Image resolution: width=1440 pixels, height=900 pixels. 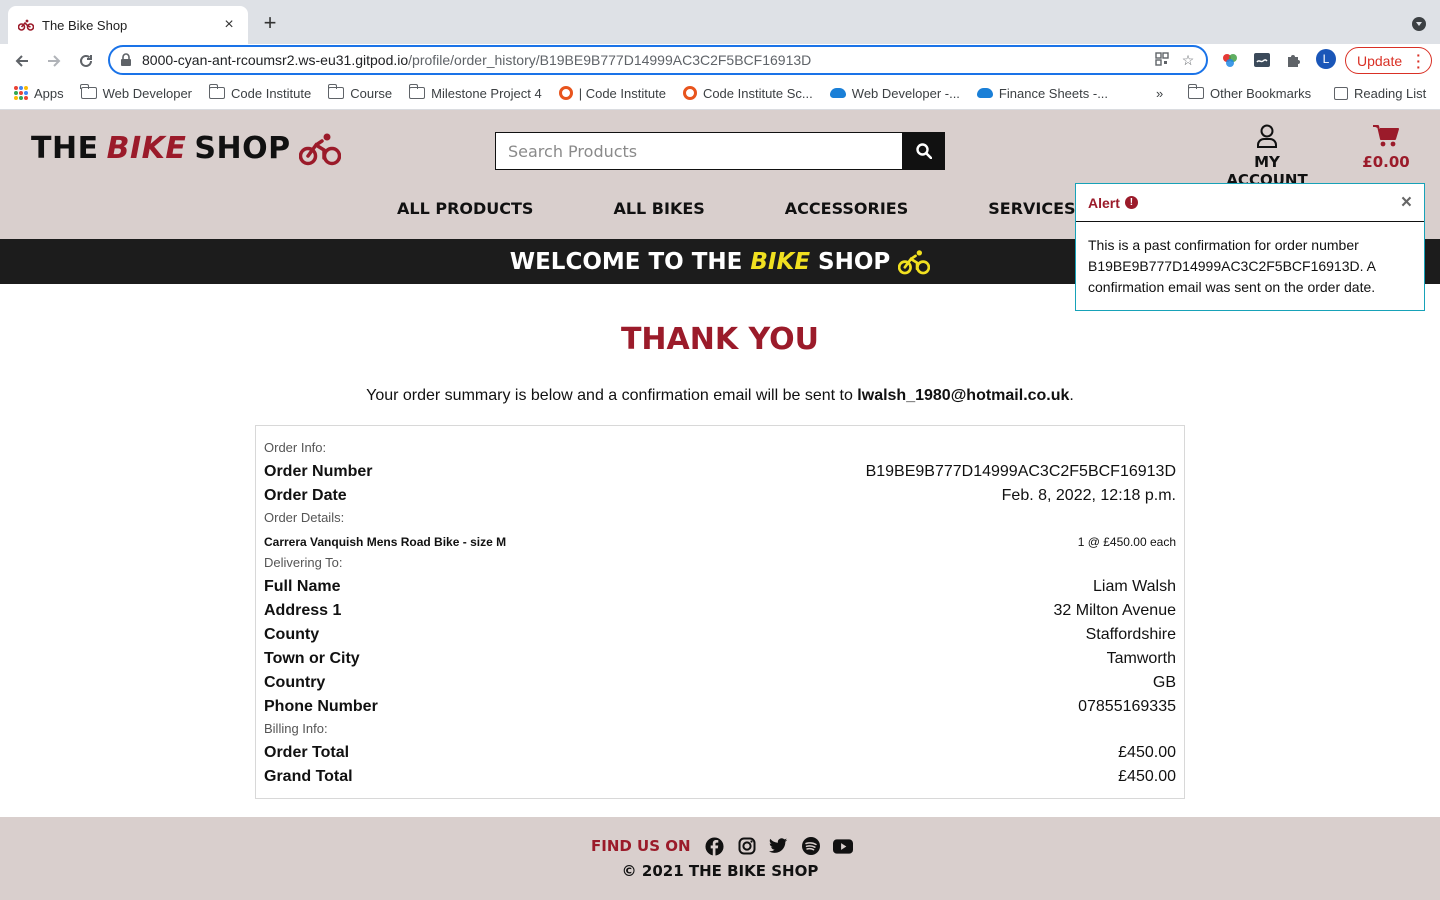 What do you see at coordinates (26, 25) in the screenshot?
I see `bike-favicon-icon` at bounding box center [26, 25].